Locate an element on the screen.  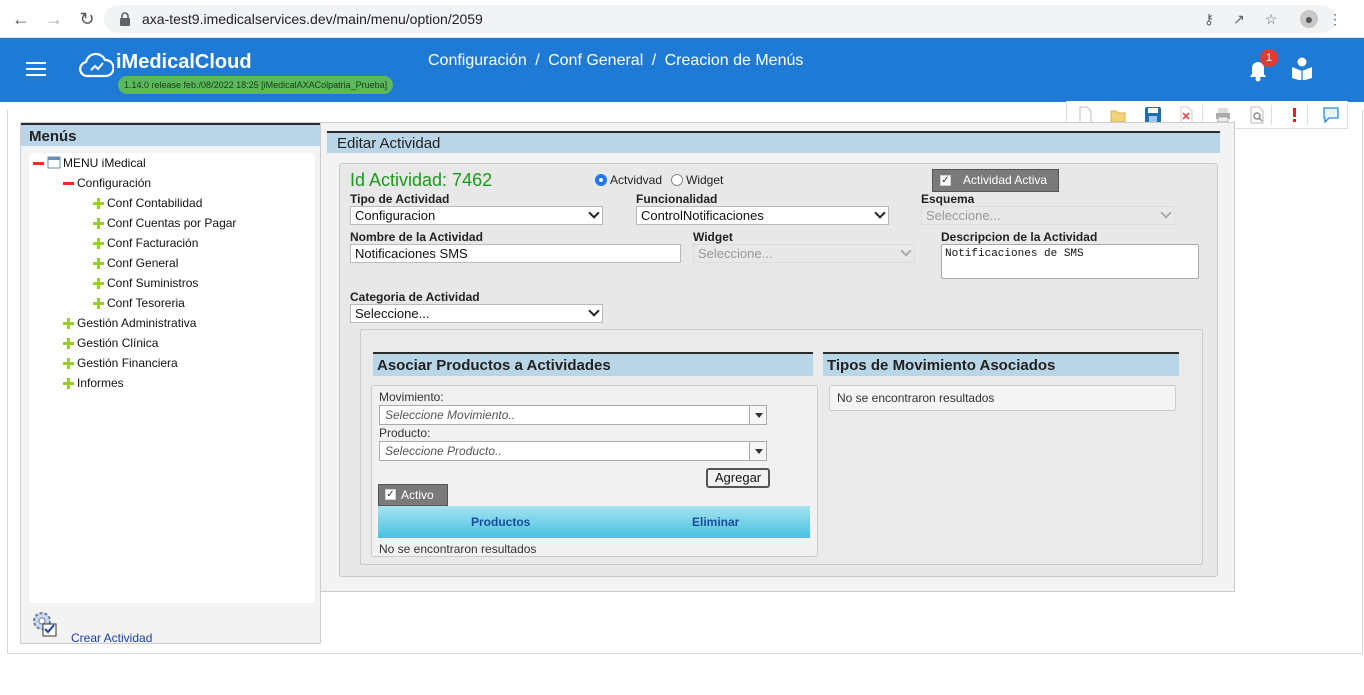
app-name: iMedicalCloud is located at coordinates (184, 62).